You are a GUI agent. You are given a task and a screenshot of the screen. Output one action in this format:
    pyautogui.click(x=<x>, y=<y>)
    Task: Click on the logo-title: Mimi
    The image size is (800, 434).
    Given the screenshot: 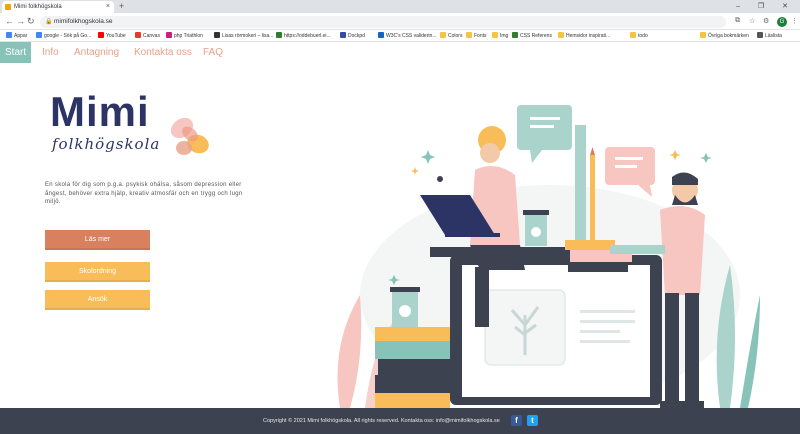 What is the action you would take?
    pyautogui.click(x=100, y=111)
    